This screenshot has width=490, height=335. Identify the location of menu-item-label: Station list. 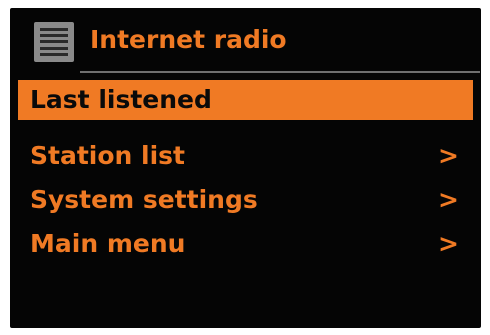
(107, 155).